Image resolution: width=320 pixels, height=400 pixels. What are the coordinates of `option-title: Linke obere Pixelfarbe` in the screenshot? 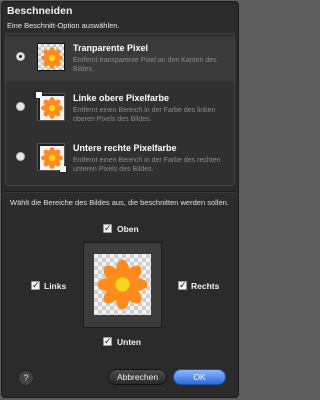 It's located at (121, 98).